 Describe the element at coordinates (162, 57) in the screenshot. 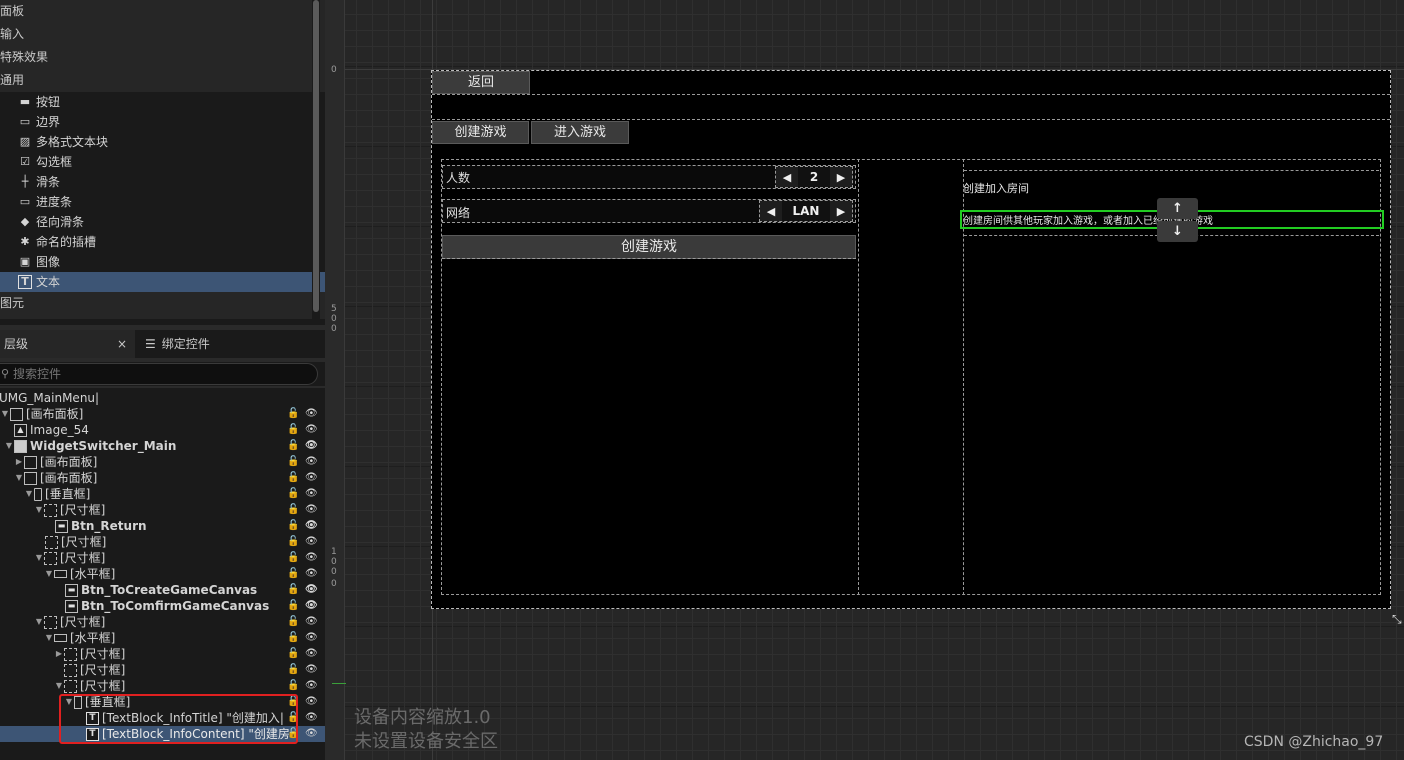

I see `palette-category-effects: 特殊效果` at that location.